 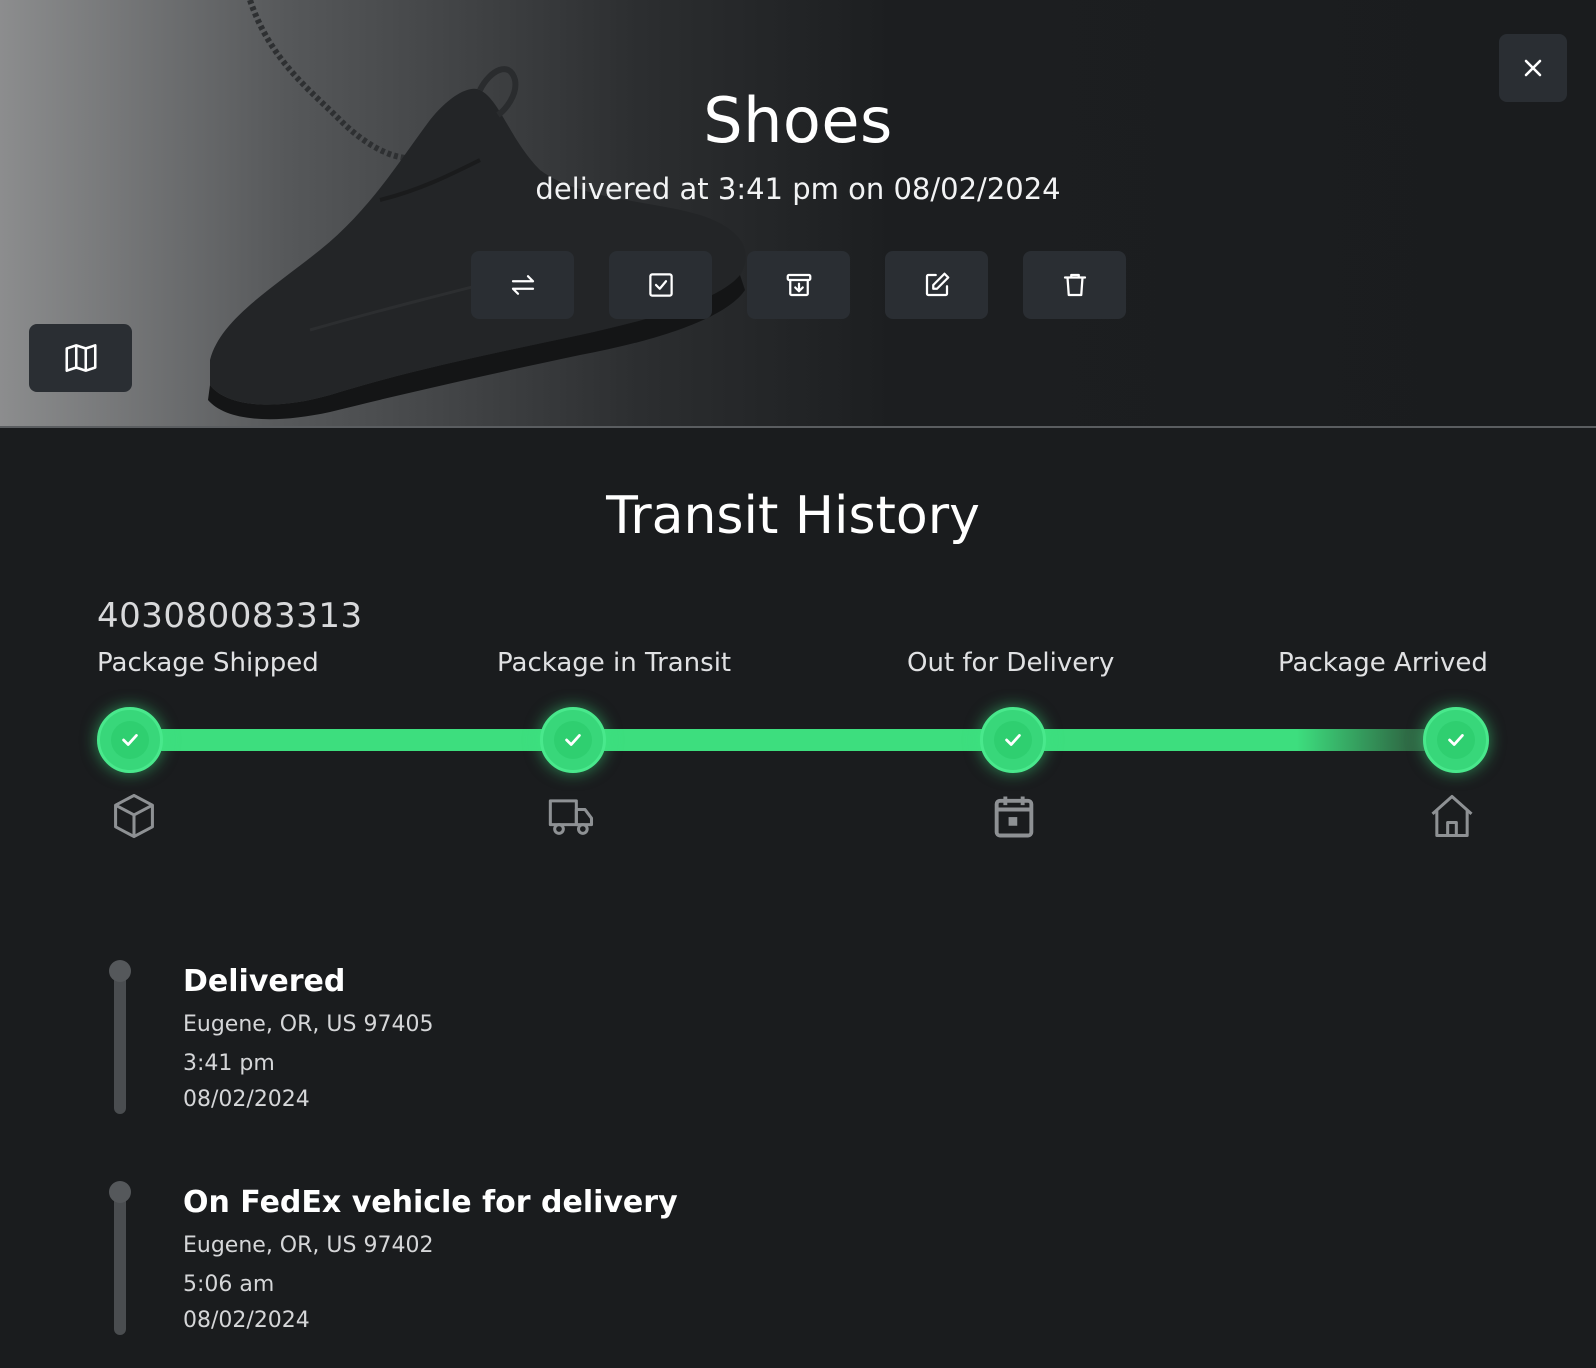 What do you see at coordinates (134, 816) in the screenshot?
I see `box-icon` at bounding box center [134, 816].